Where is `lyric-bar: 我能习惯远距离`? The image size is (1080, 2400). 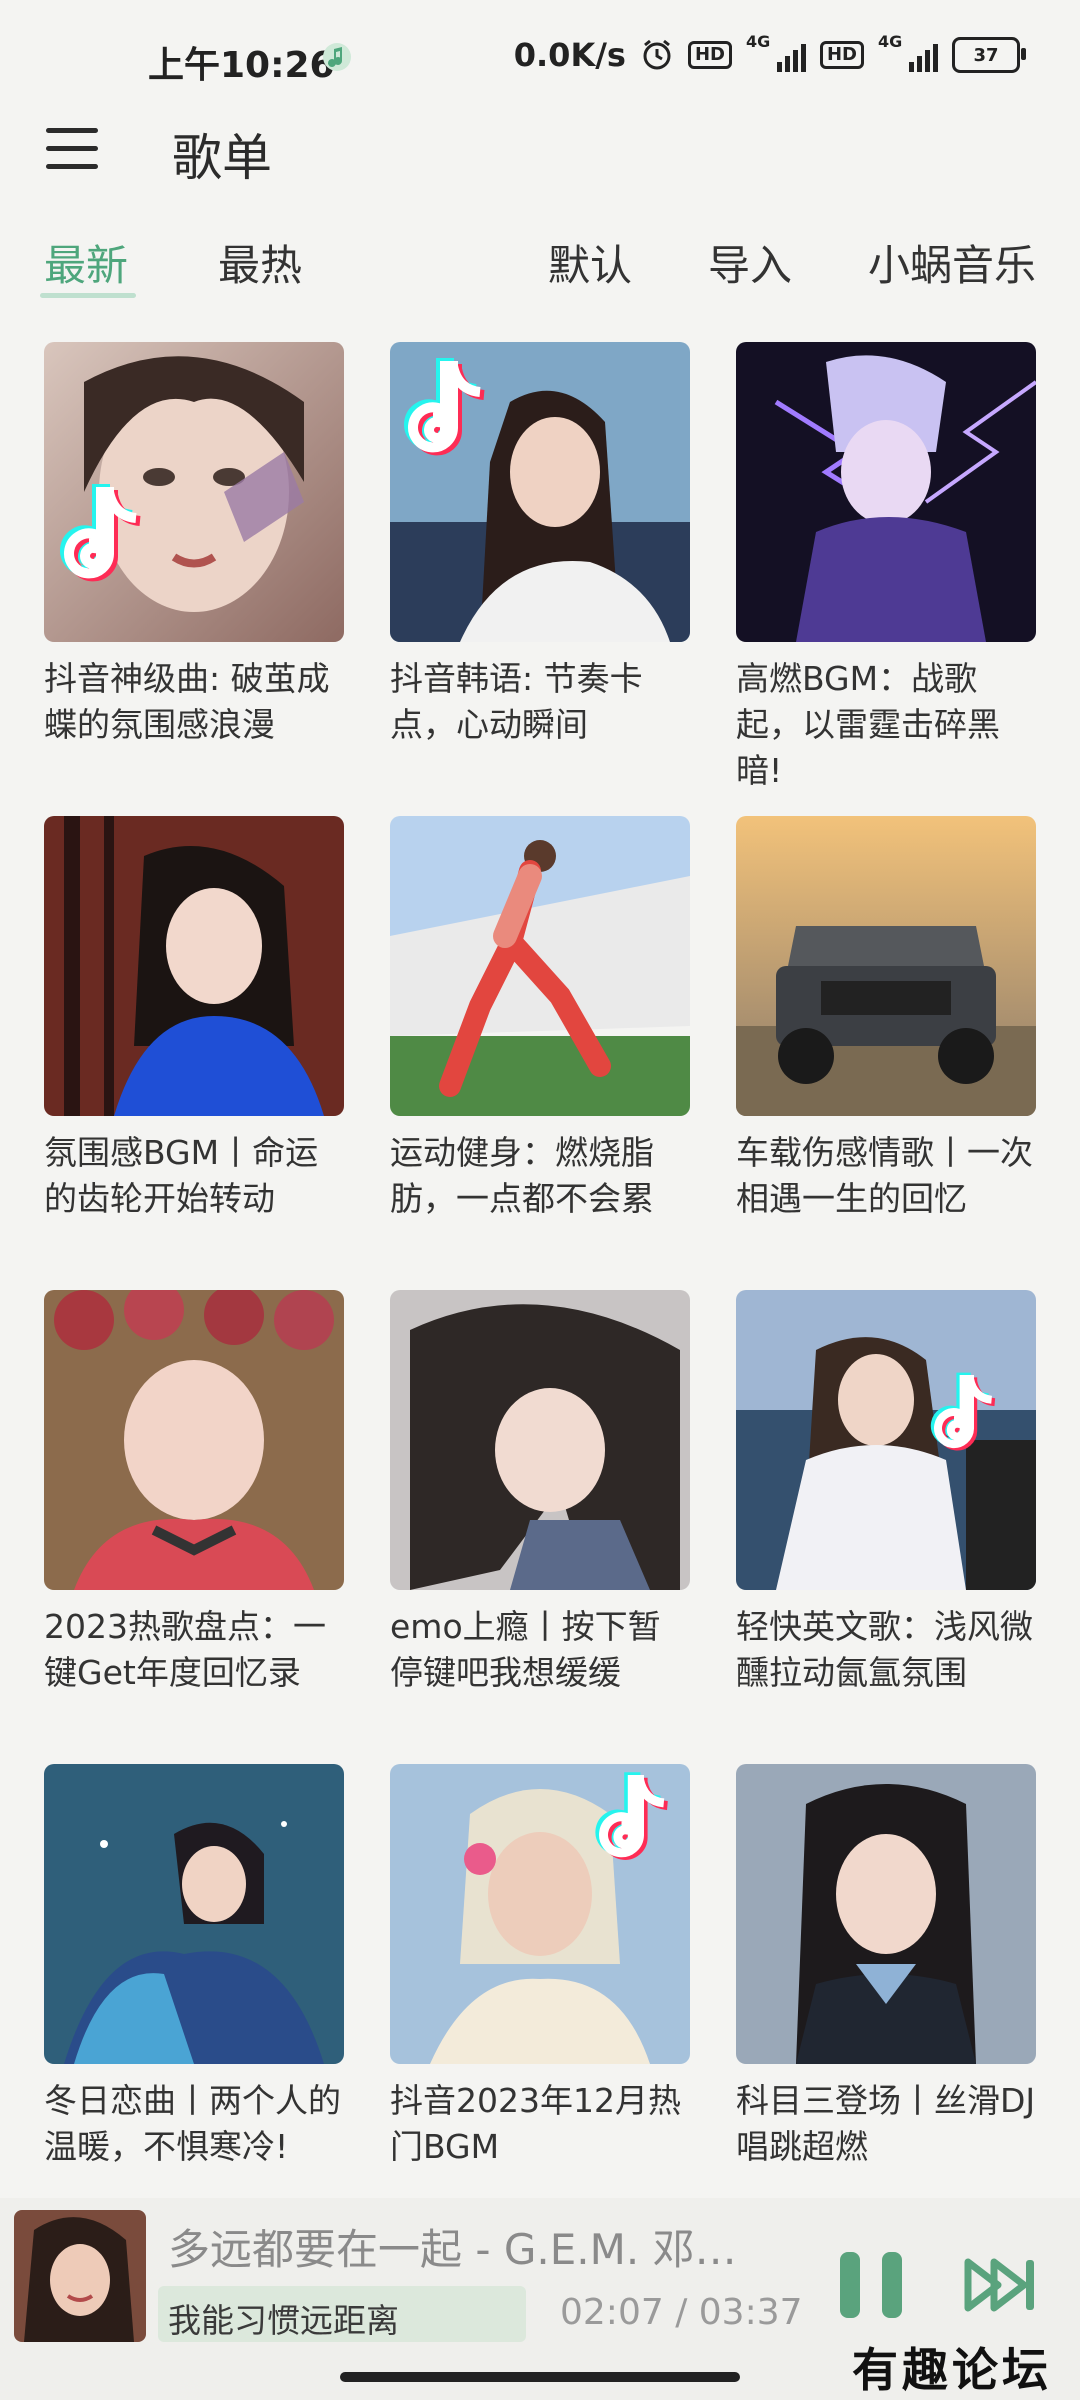 lyric-bar: 我能习惯远距离 is located at coordinates (342, 2314).